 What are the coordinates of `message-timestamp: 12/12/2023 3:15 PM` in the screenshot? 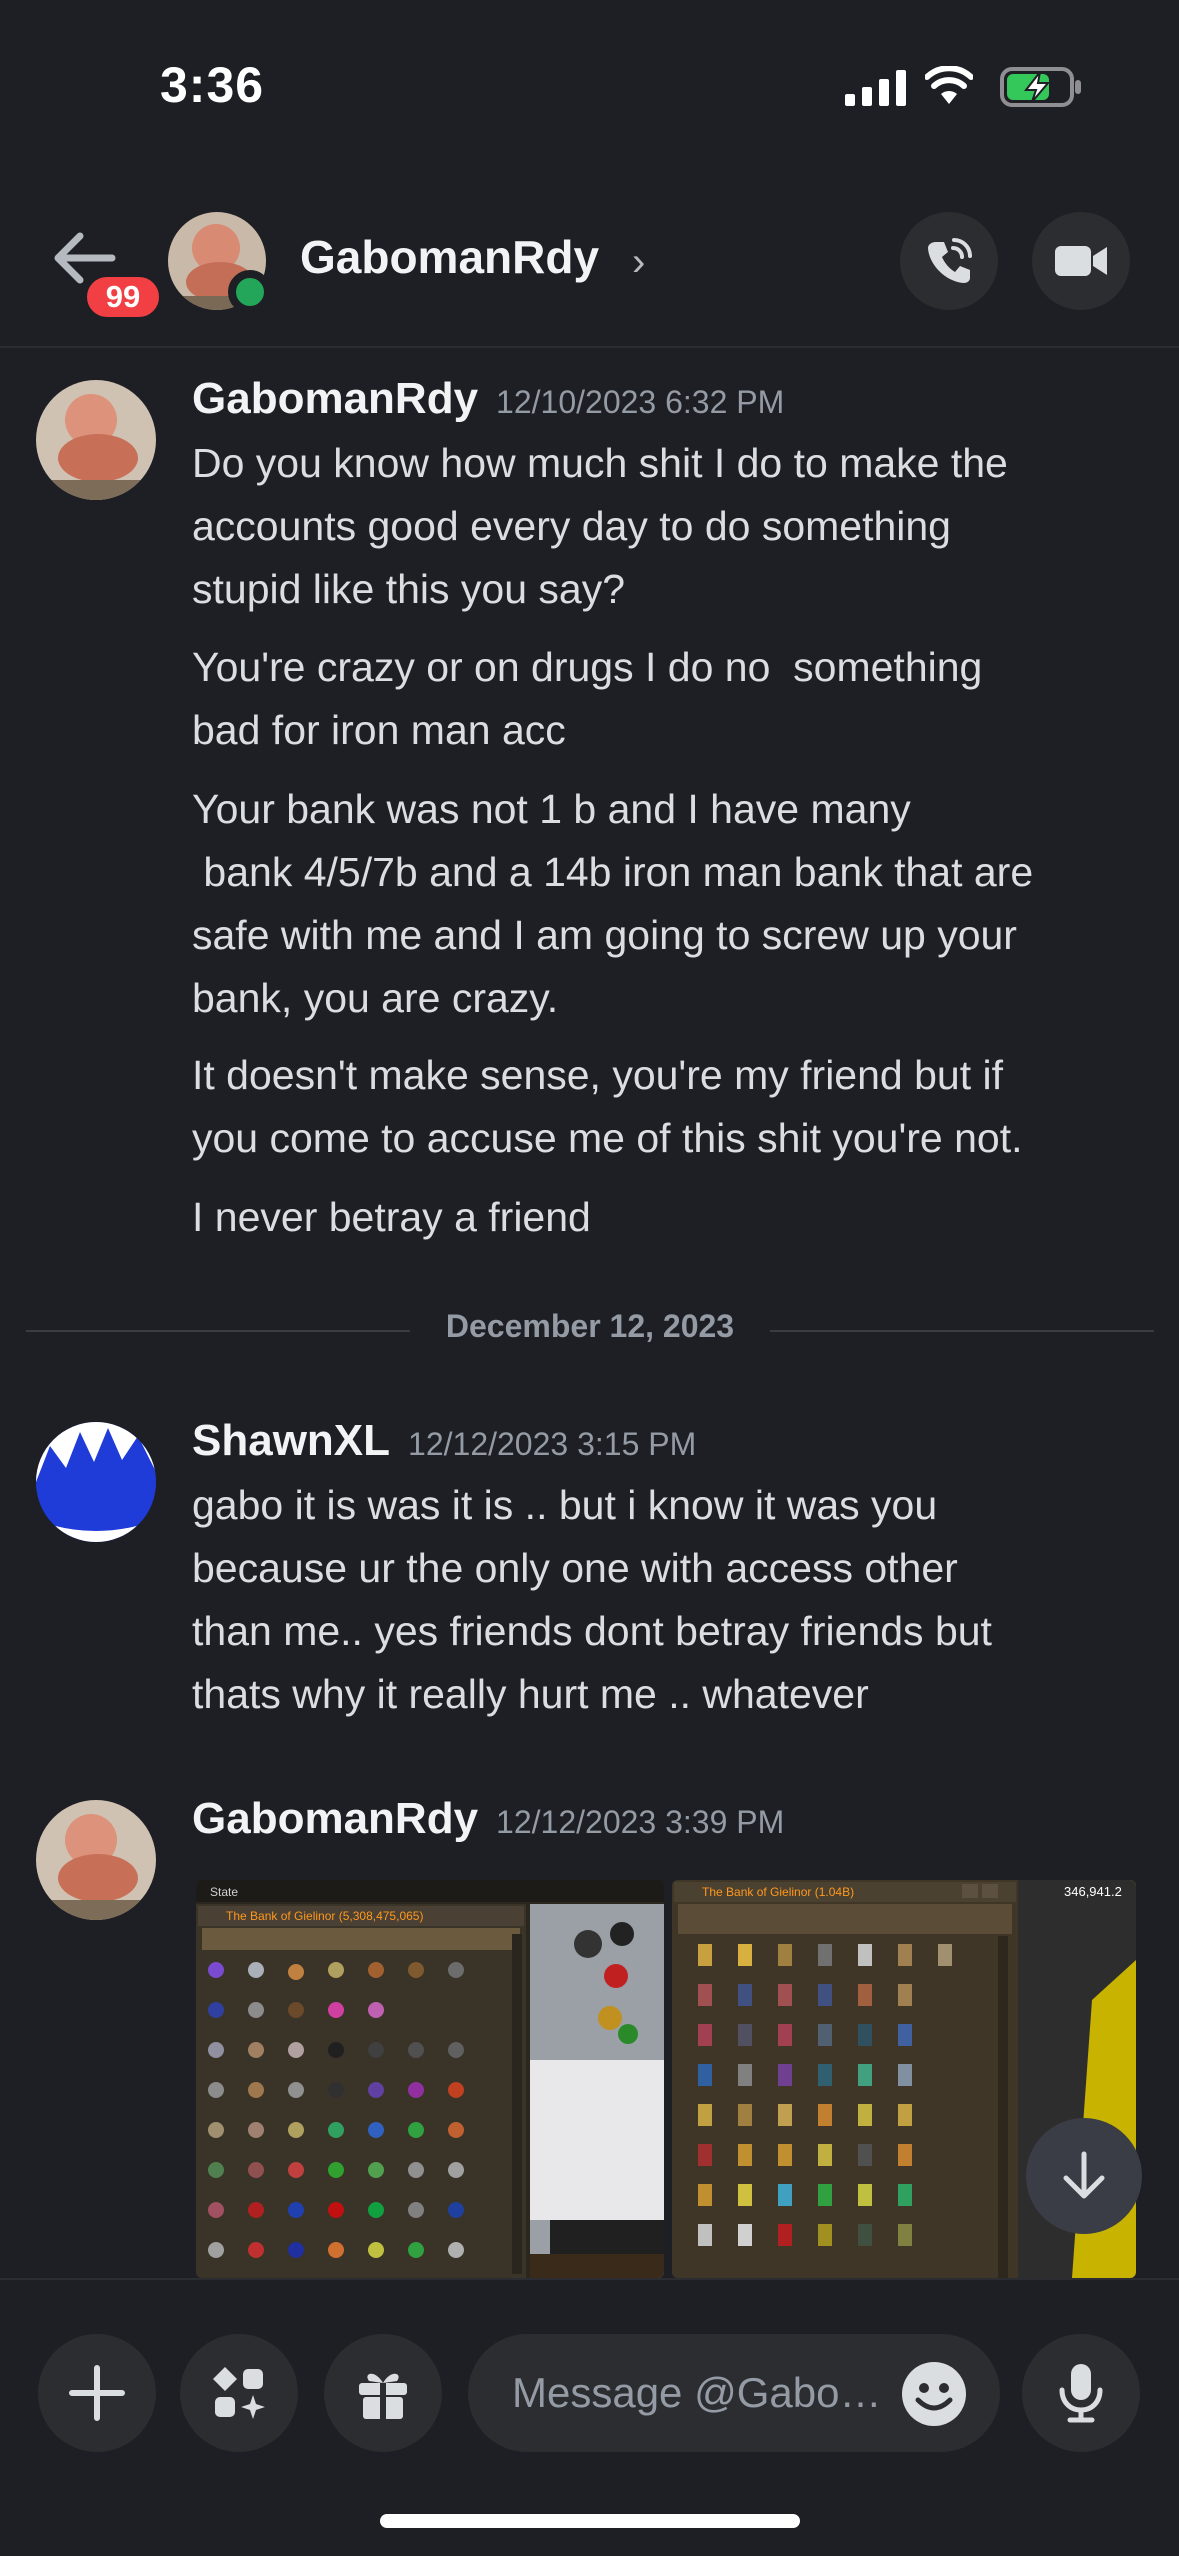 It's located at (552, 1444).